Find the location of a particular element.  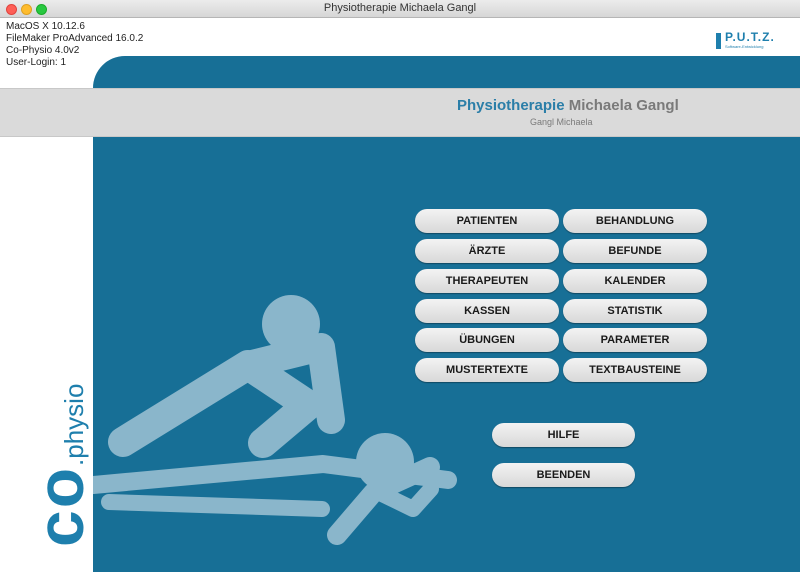

therapeuten-button: THERAPEUTEN is located at coordinates (487, 281).